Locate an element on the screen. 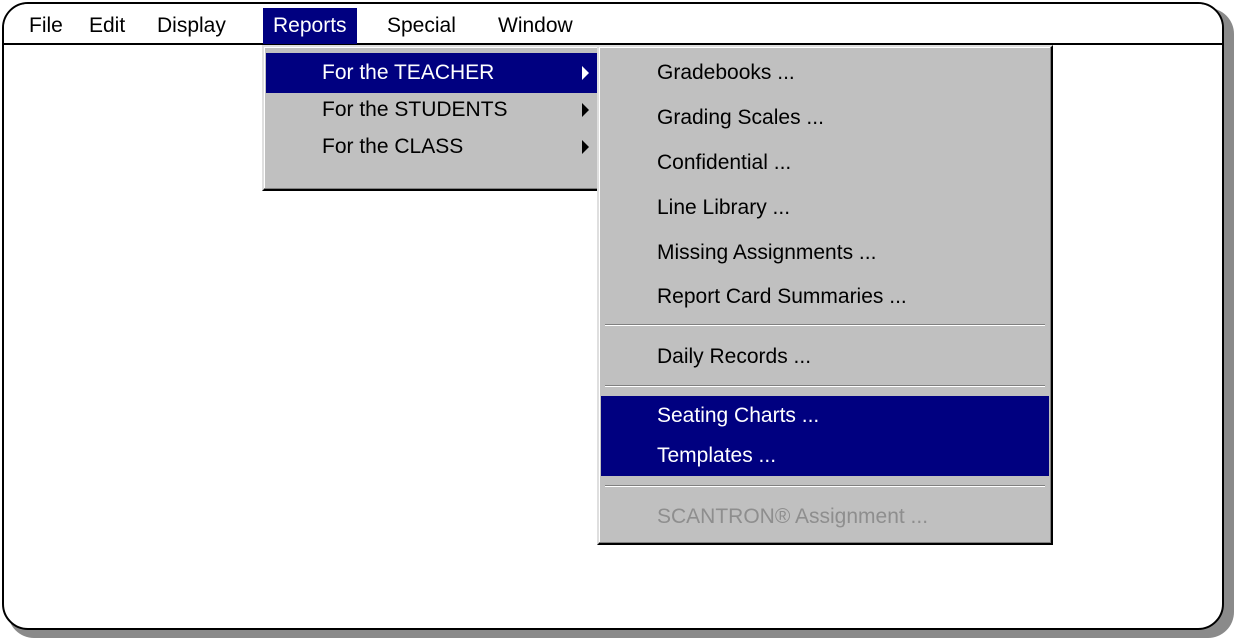 This screenshot has width=1239, height=644. menu-bar: File Edit Display Reports Special Window is located at coordinates (613, 24).